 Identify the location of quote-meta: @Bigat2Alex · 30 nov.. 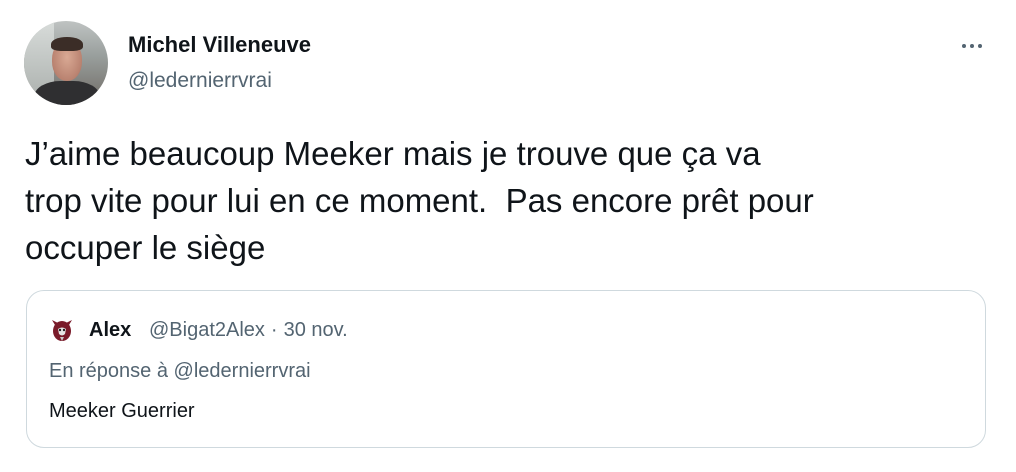
(248, 330).